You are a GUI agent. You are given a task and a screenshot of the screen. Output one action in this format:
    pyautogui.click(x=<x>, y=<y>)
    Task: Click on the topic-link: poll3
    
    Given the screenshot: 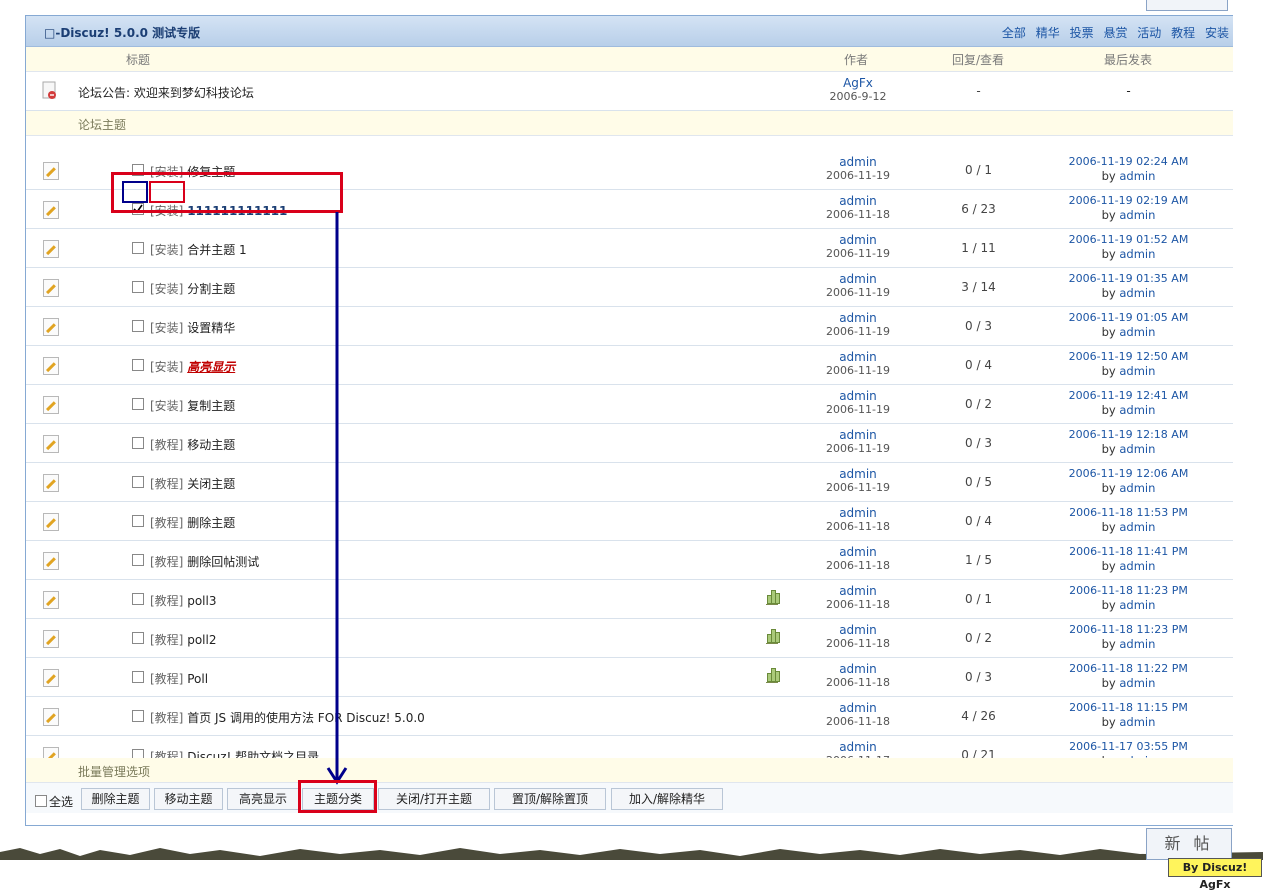 What is the action you would take?
    pyautogui.click(x=201, y=601)
    